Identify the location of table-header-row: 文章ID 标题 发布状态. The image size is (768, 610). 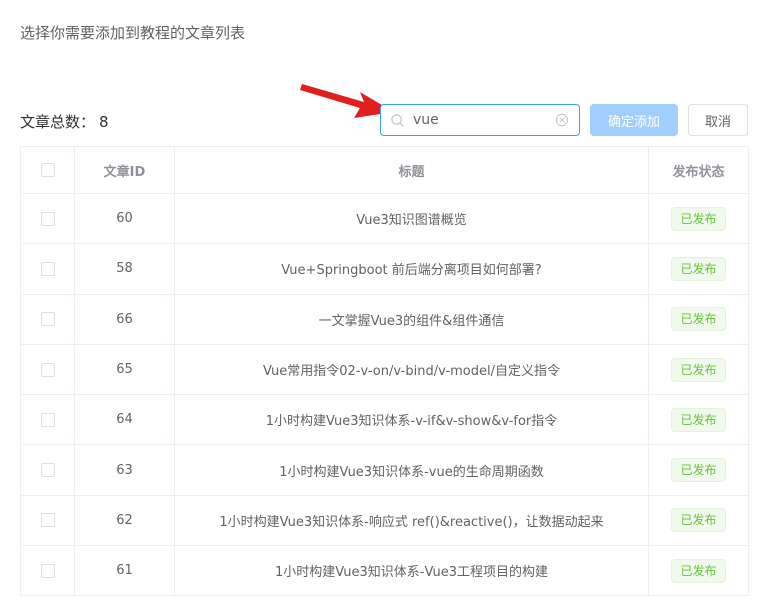
(384, 170).